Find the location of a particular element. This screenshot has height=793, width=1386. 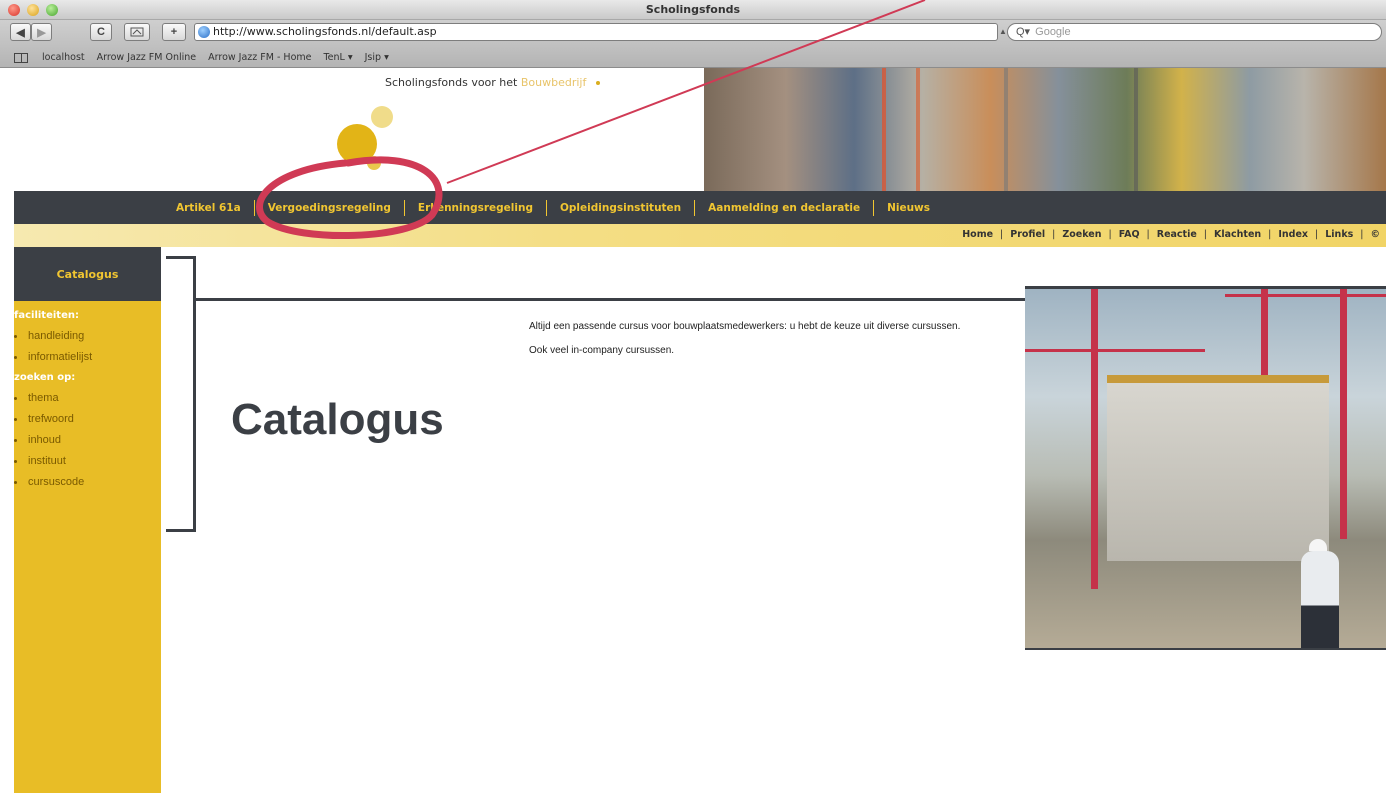

globe-icon is located at coordinates (204, 32).